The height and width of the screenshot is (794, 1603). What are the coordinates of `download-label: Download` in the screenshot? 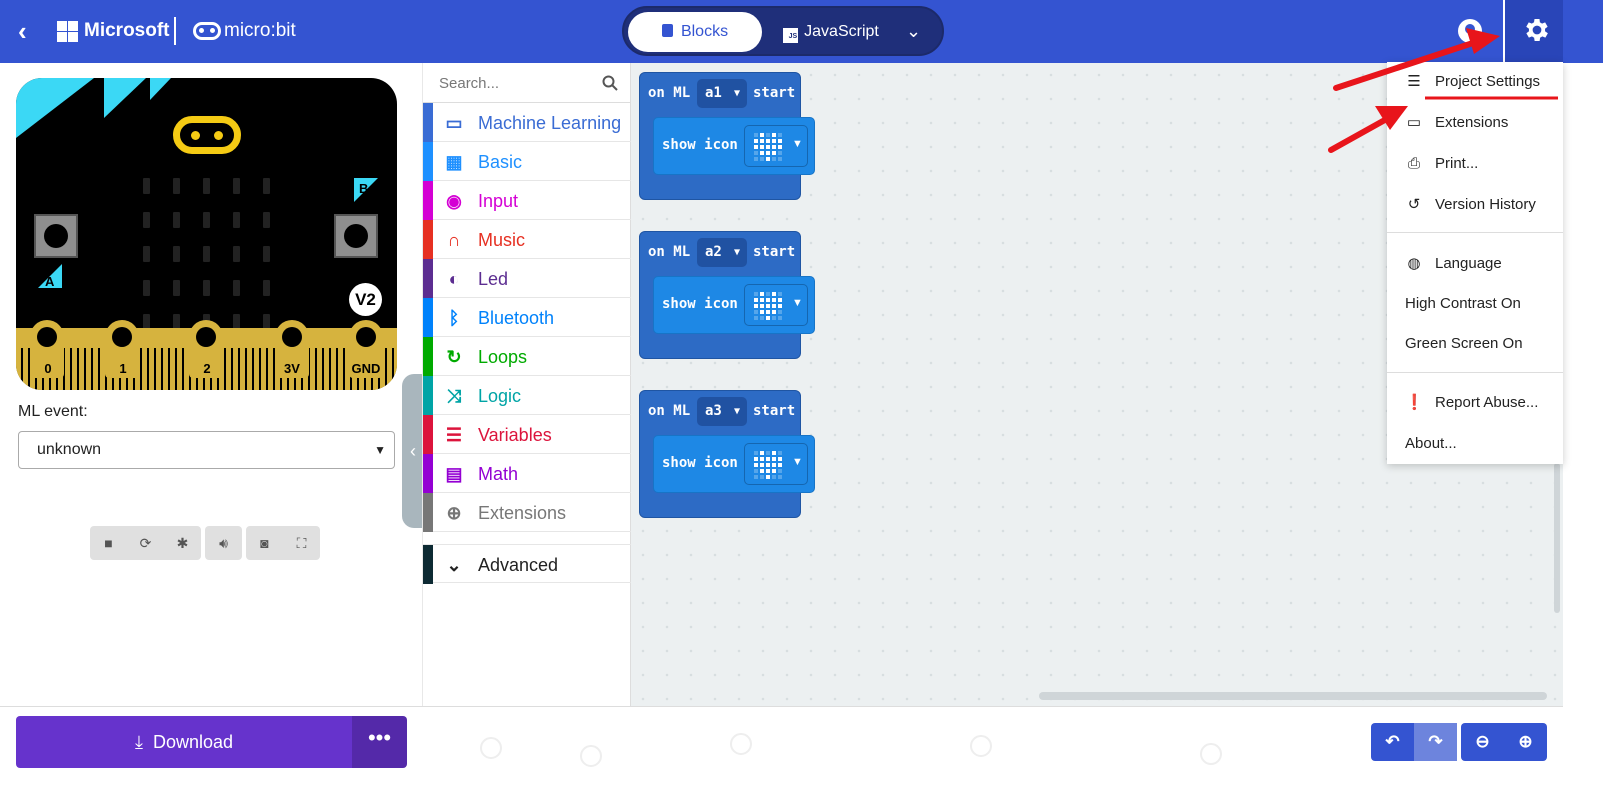 It's located at (193, 742).